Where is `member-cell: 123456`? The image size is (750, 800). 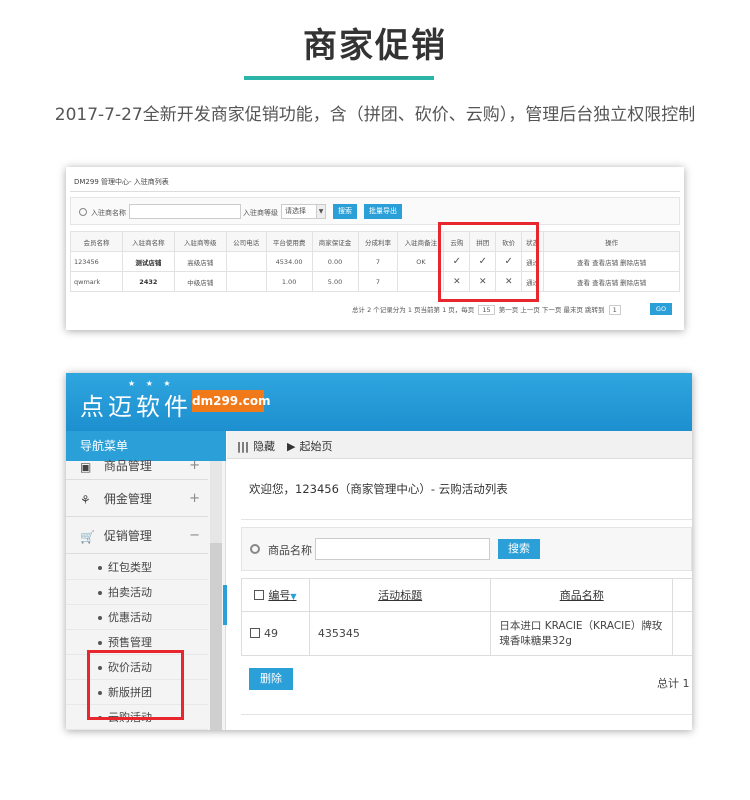
member-cell: 123456 is located at coordinates (96, 261).